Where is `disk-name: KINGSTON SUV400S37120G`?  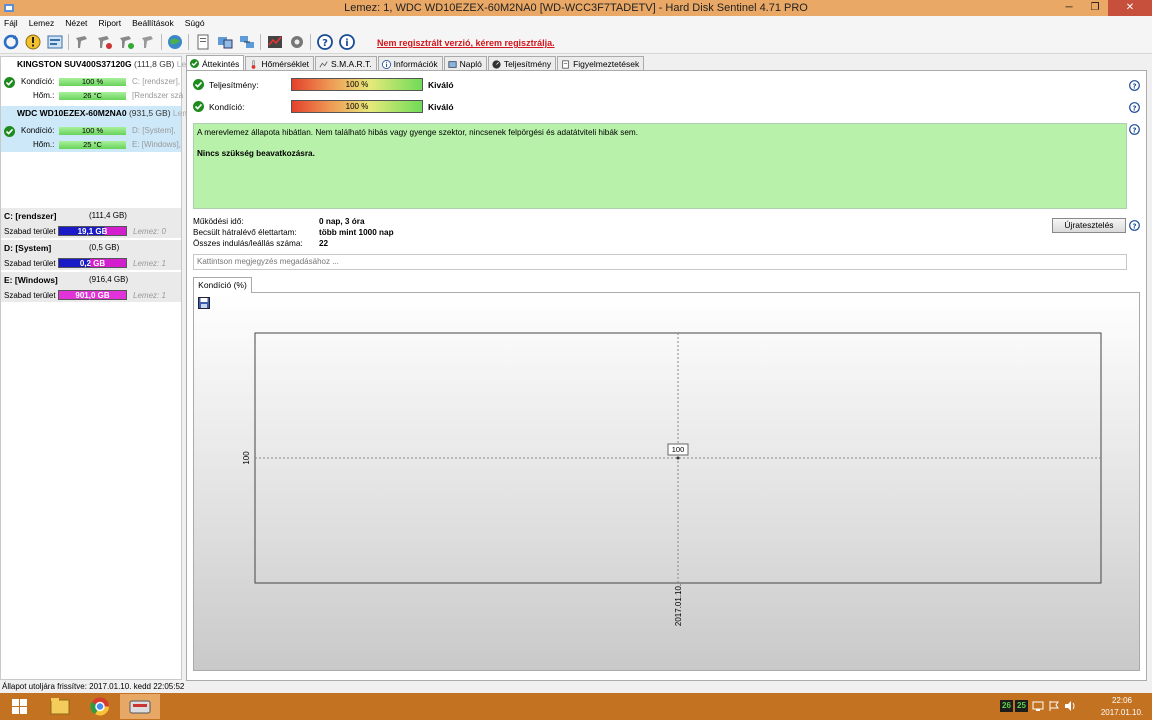
disk-name: KINGSTON SUV400S37120G is located at coordinates (74, 64).